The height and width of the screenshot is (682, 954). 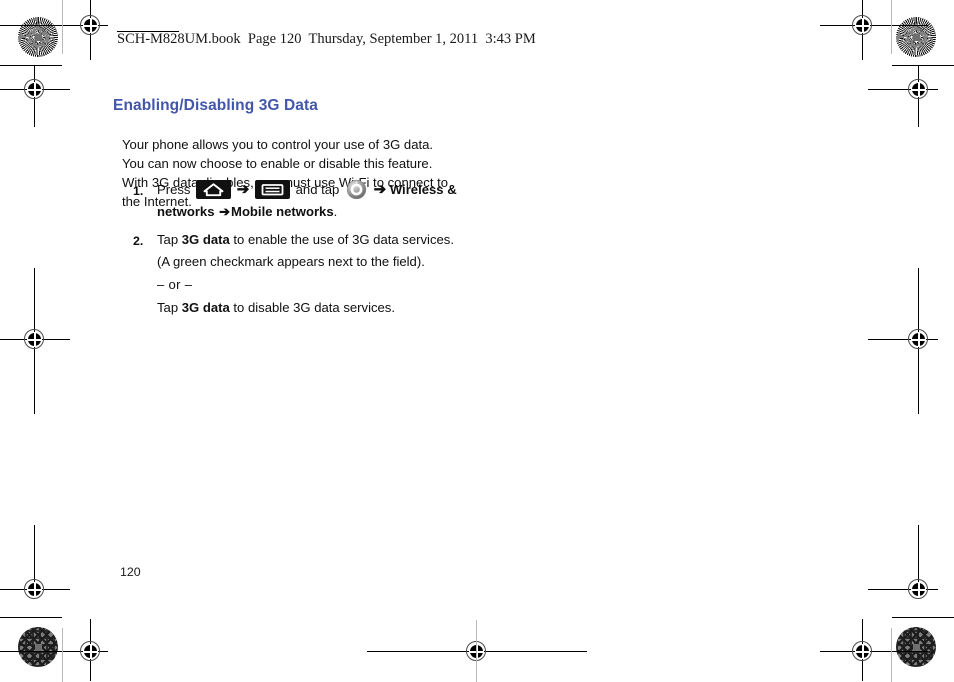 I want to click on page-number: 120, so click(x=130, y=572).